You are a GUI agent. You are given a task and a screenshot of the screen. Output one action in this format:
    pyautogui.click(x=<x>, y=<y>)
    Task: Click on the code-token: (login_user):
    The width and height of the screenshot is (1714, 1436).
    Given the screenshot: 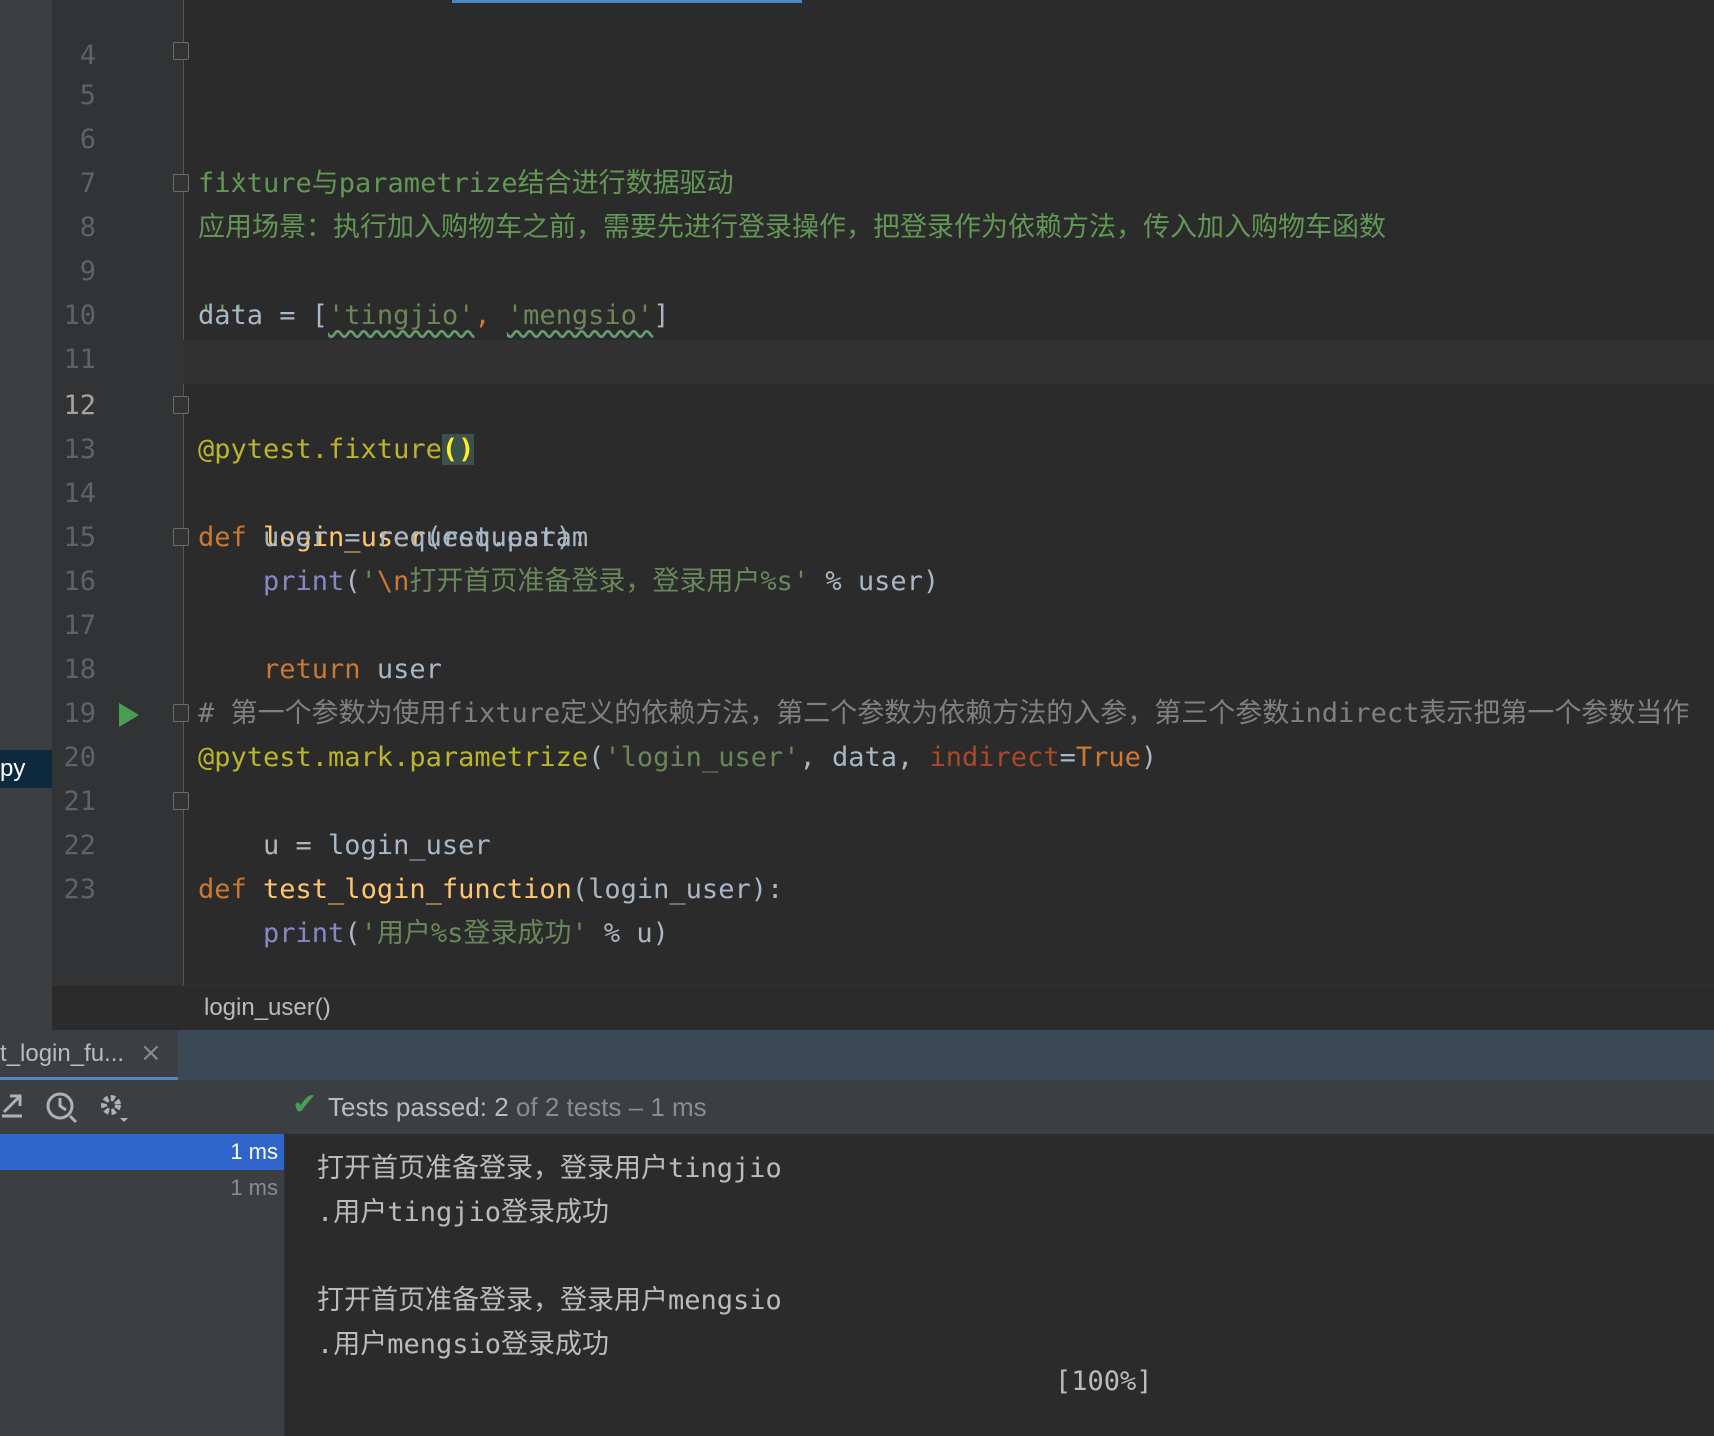 What is the action you would take?
    pyautogui.click(x=677, y=889)
    